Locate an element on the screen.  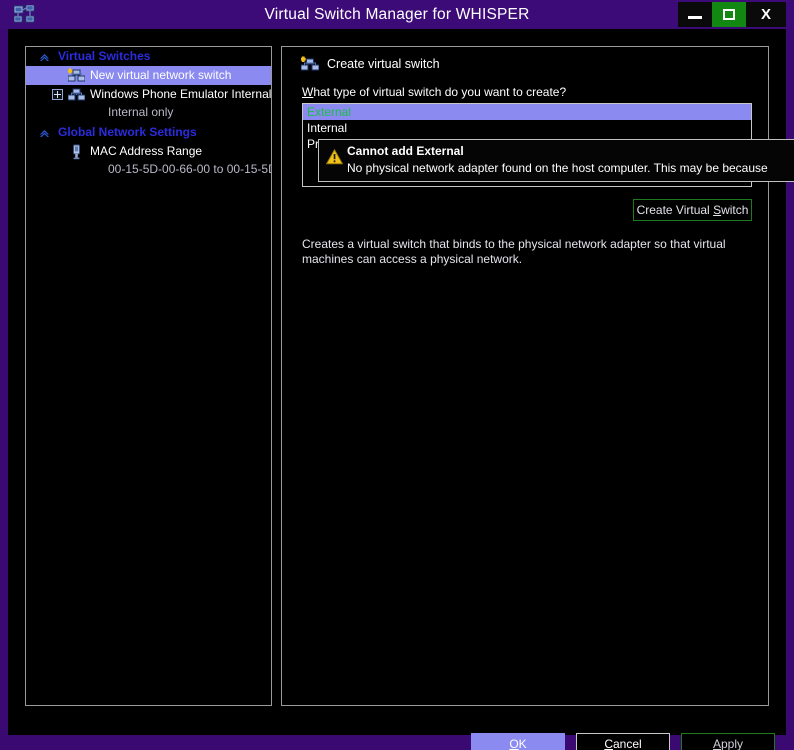
tree-item-sublabel: Internal only is located at coordinates (141, 112).